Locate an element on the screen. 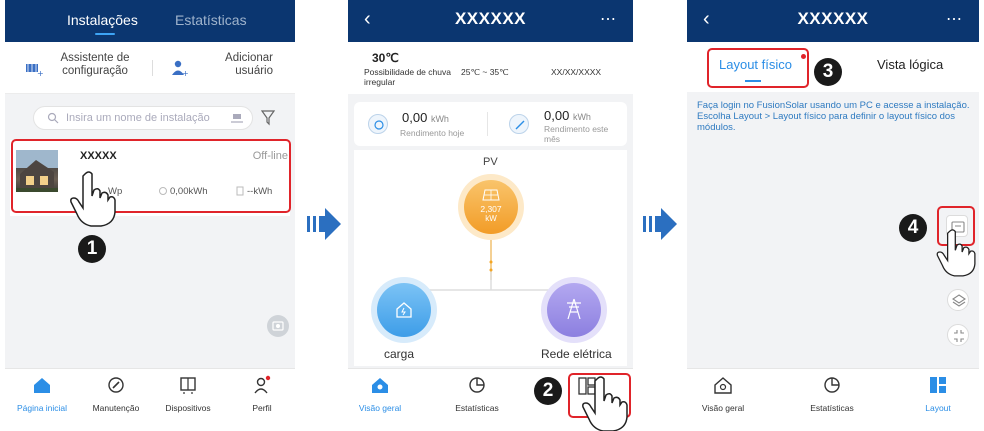 This screenshot has height=431, width=984. search-input: Insira um nome de instalação is located at coordinates (143, 118).